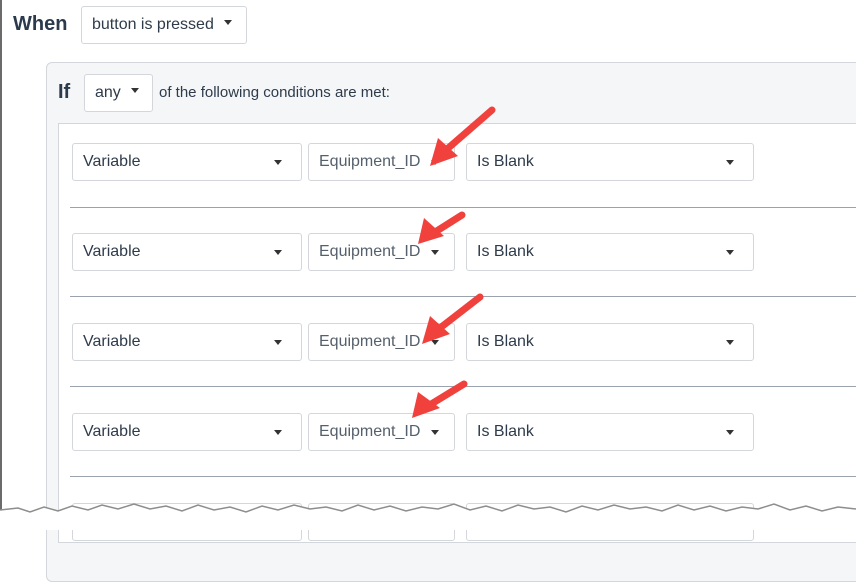 This screenshot has height=582, width=856. Describe the element at coordinates (454, 262) in the screenshot. I see `annotation-arrows` at that location.